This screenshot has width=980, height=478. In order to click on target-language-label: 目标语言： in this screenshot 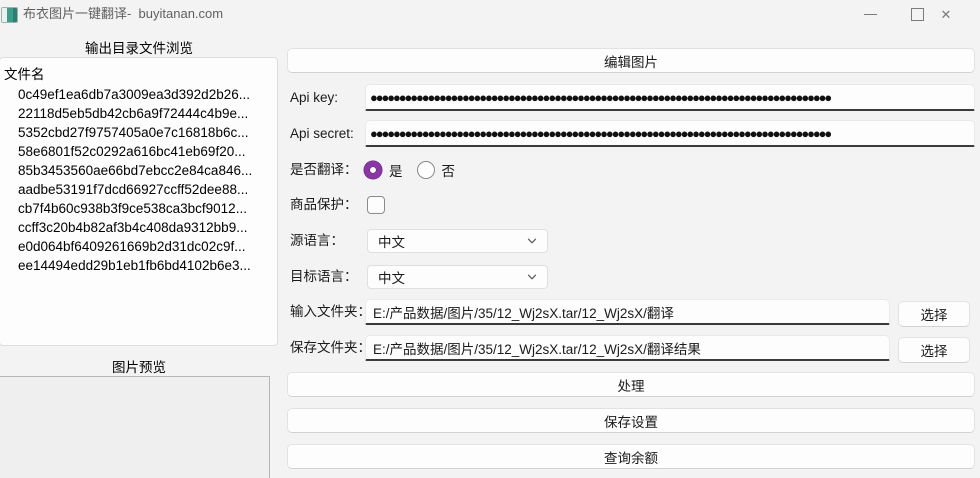, I will do `click(324, 276)`.